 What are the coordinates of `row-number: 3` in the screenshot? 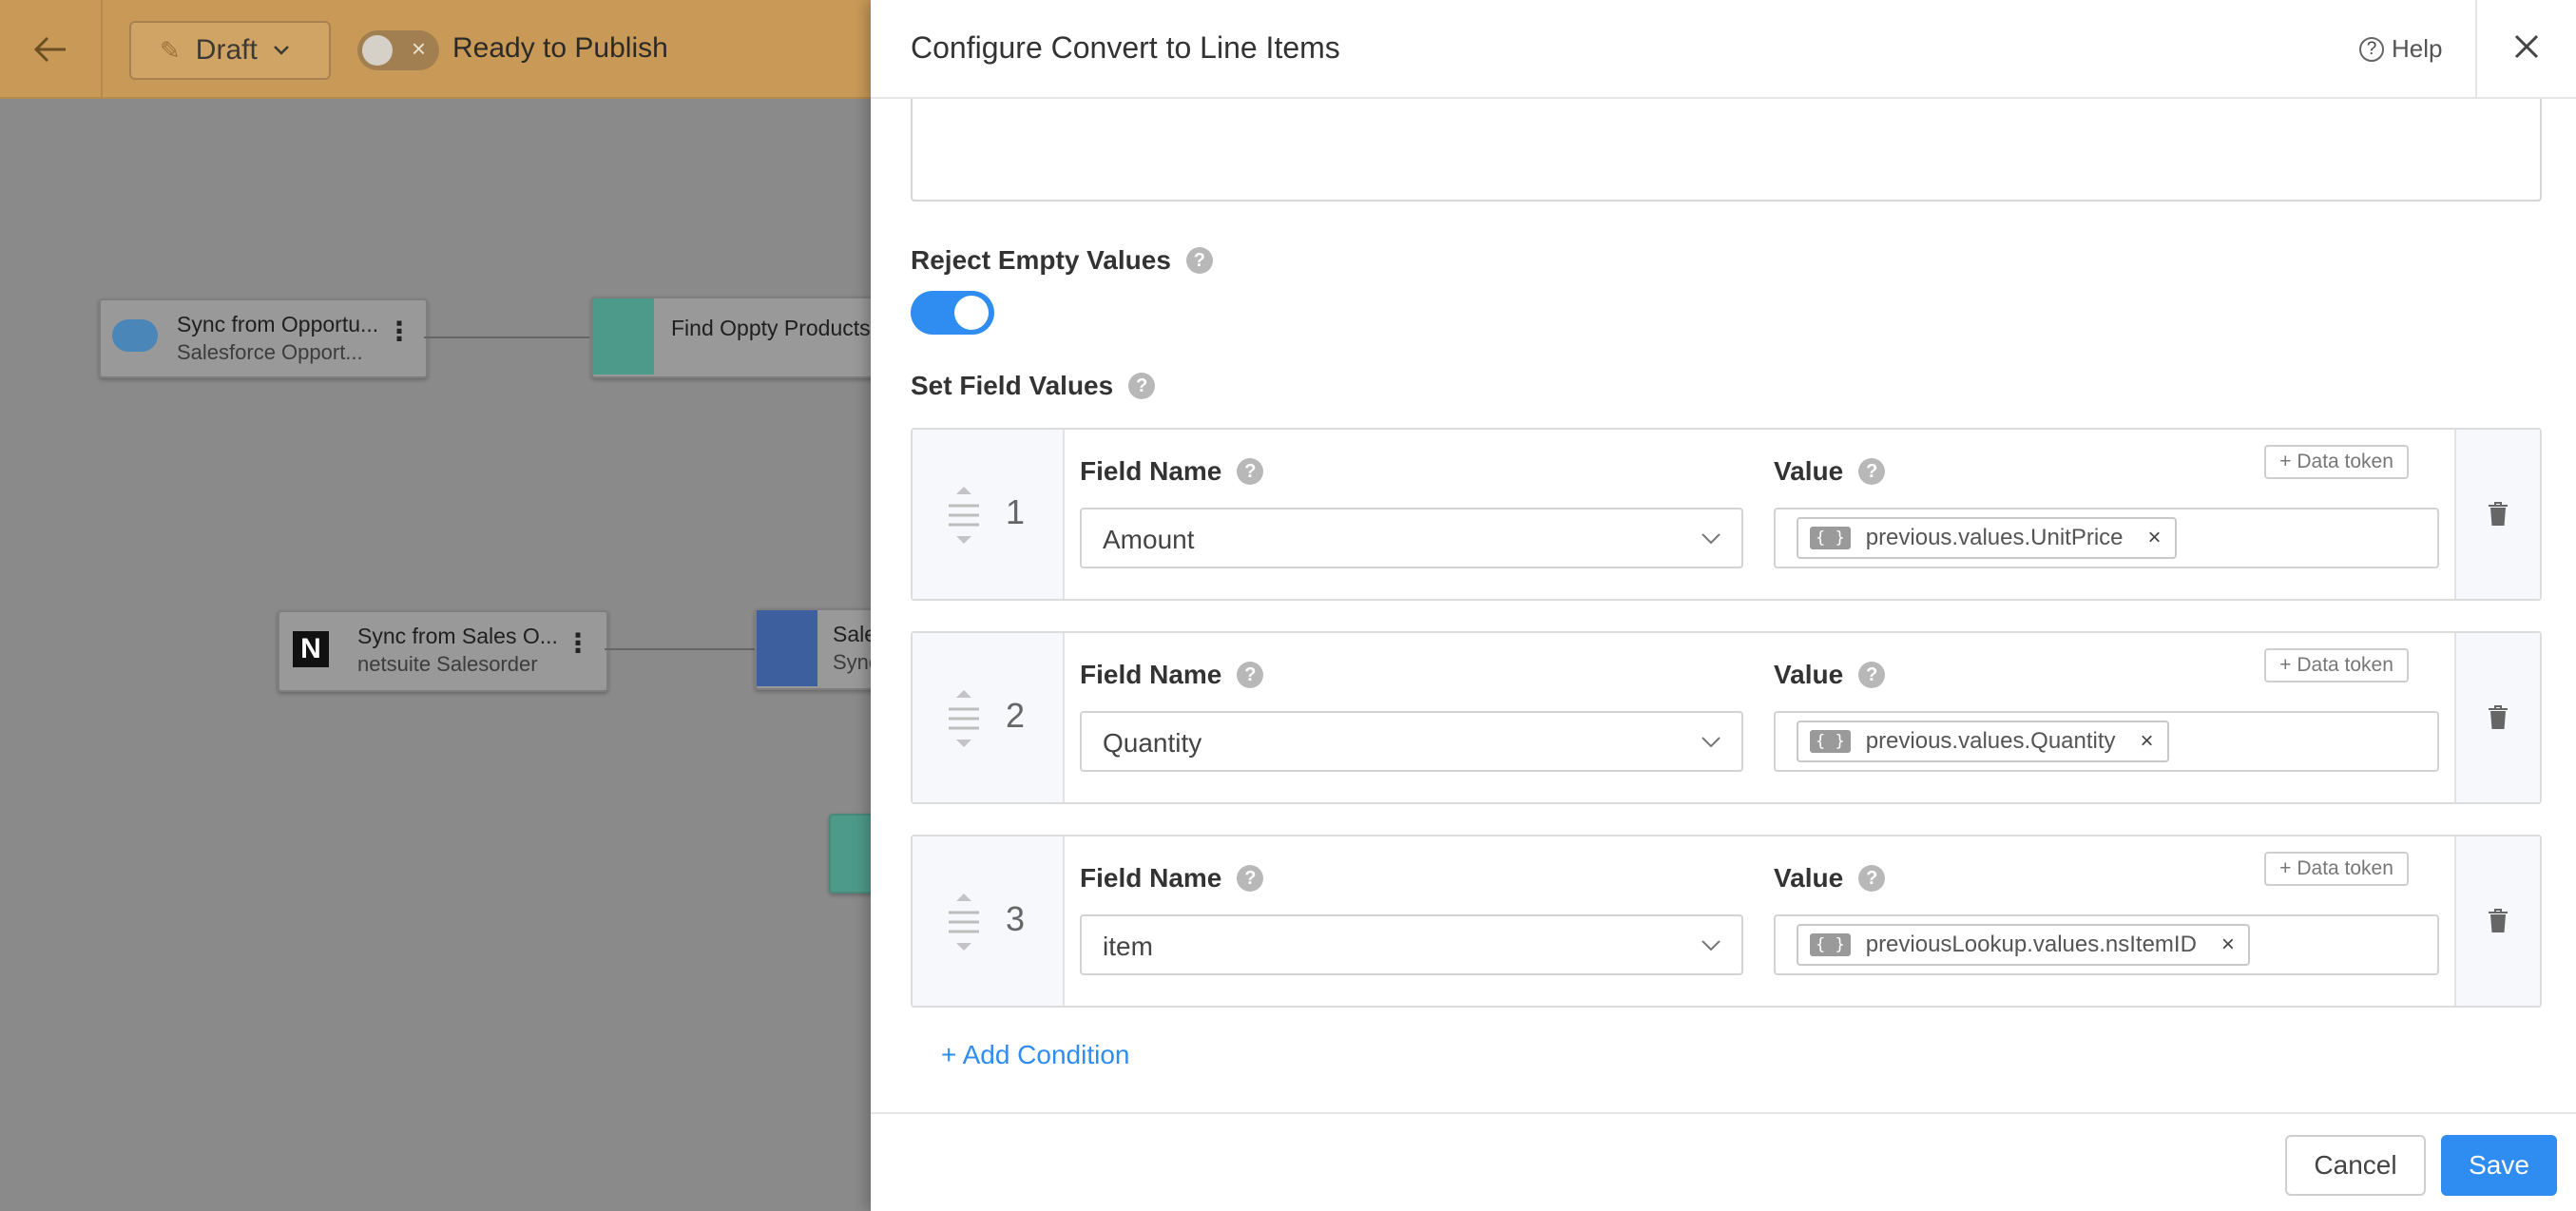 It's located at (1016, 918).